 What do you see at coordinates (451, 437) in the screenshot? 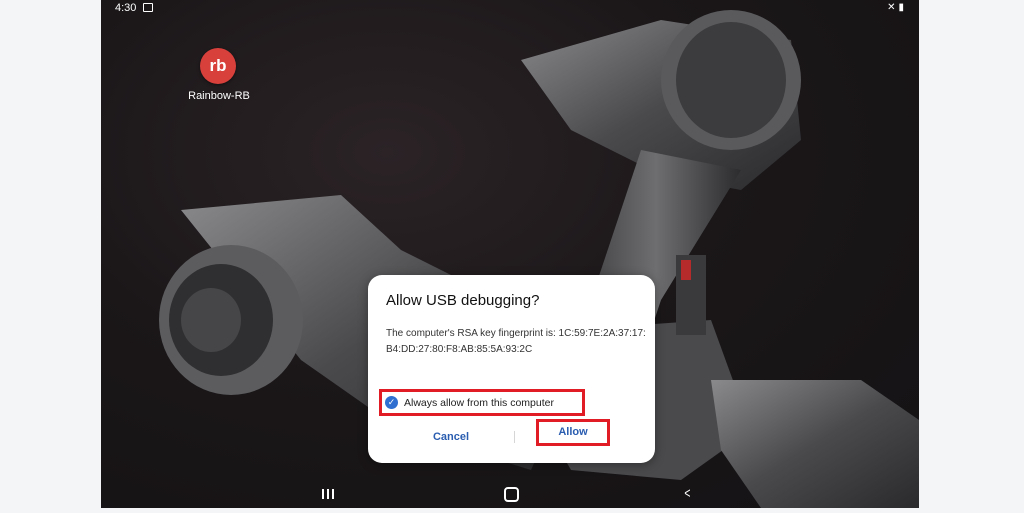
I see `cancel-button: Cancel` at bounding box center [451, 437].